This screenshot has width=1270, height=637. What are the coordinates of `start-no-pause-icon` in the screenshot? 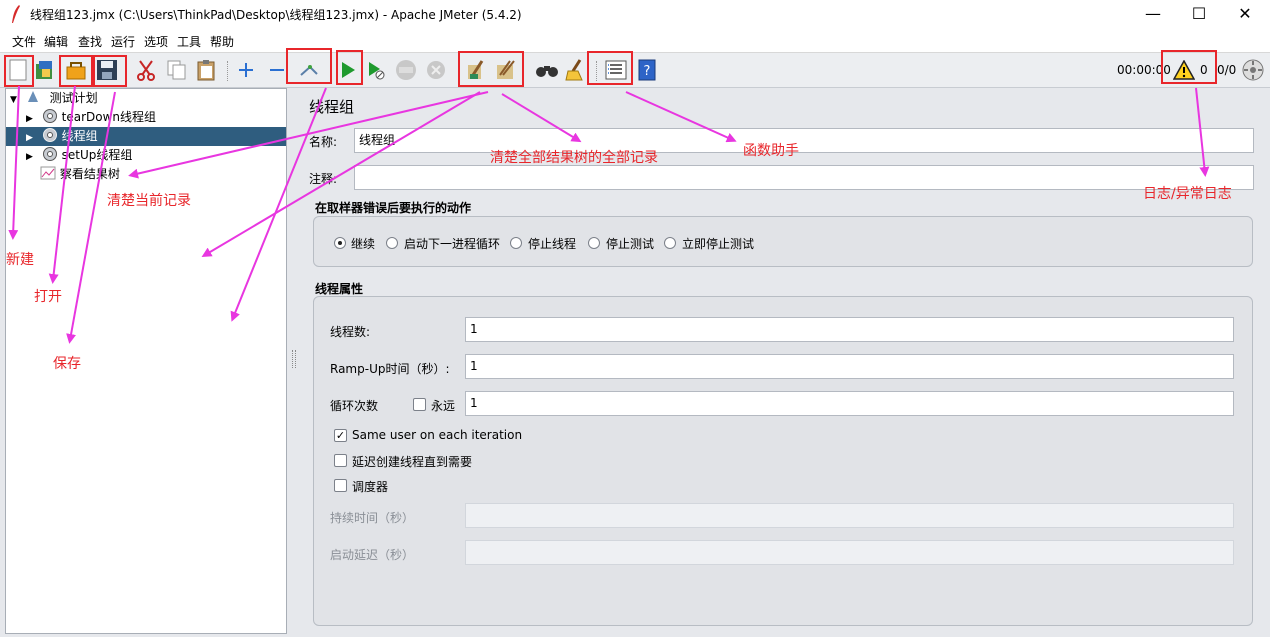 It's located at (376, 70).